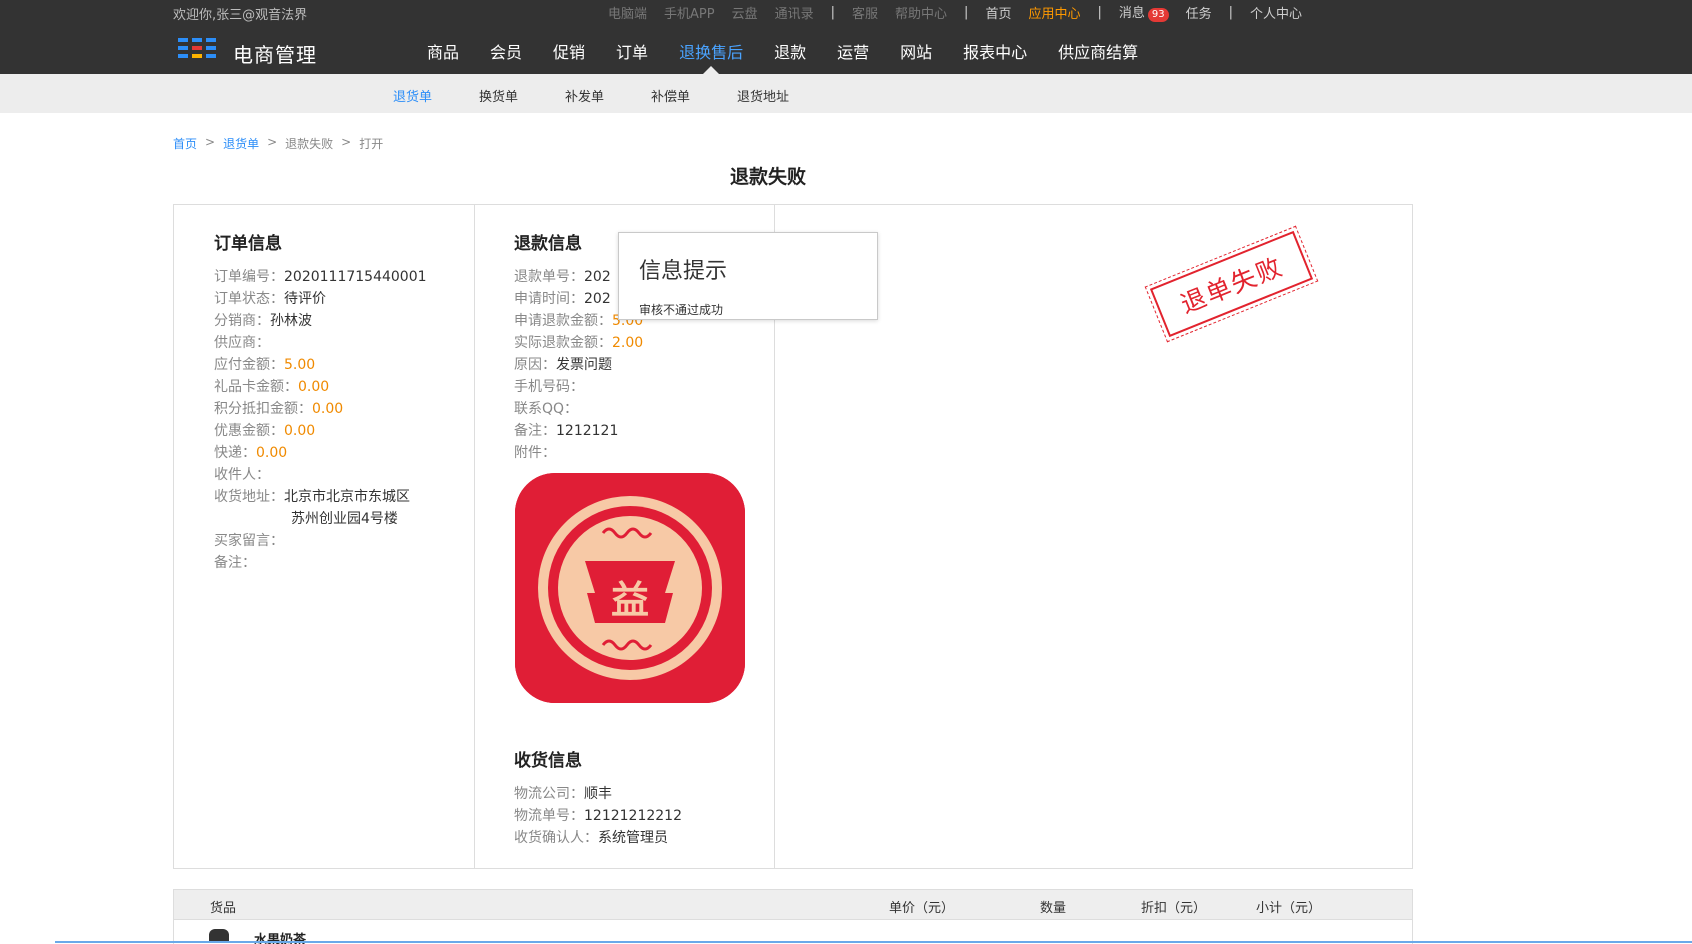 Image resolution: width=1692 pixels, height=944 pixels. What do you see at coordinates (347, 497) in the screenshot?
I see `address-line1: 北京市北京市东城区` at bounding box center [347, 497].